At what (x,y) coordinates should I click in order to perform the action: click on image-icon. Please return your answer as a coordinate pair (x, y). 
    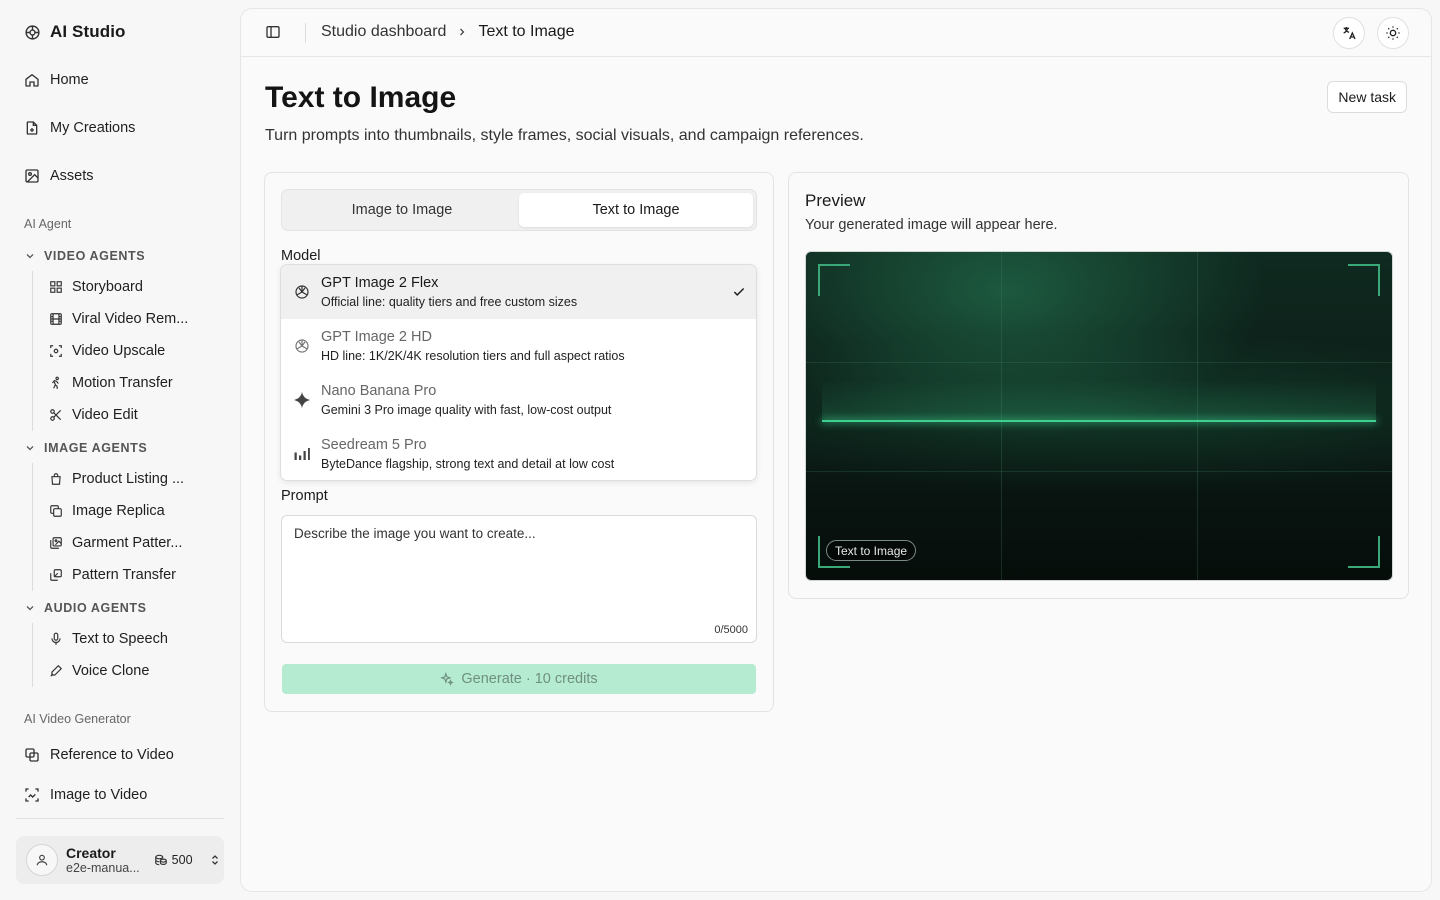
    Looking at the image, I should click on (32, 176).